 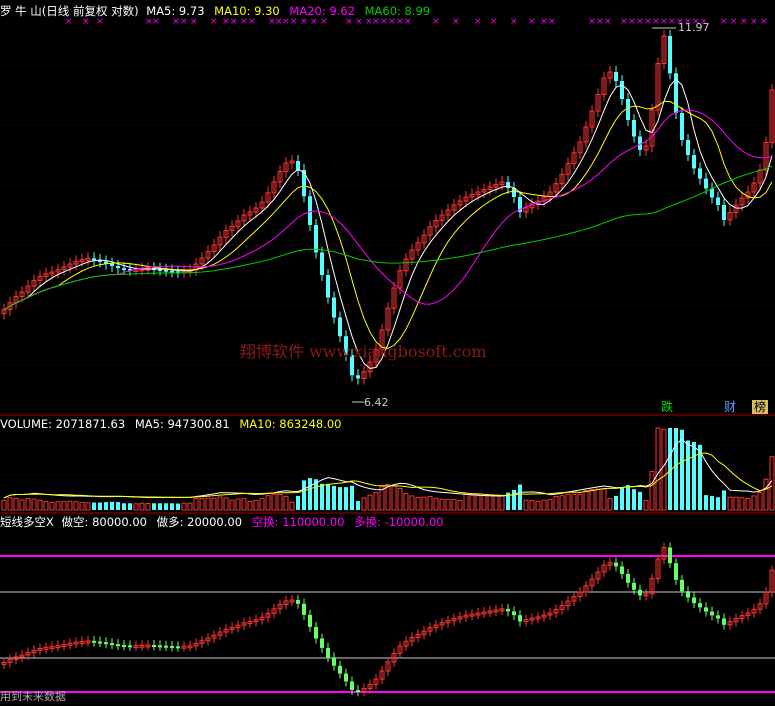 I want to click on high-price-marker: 11.97, so click(x=694, y=27).